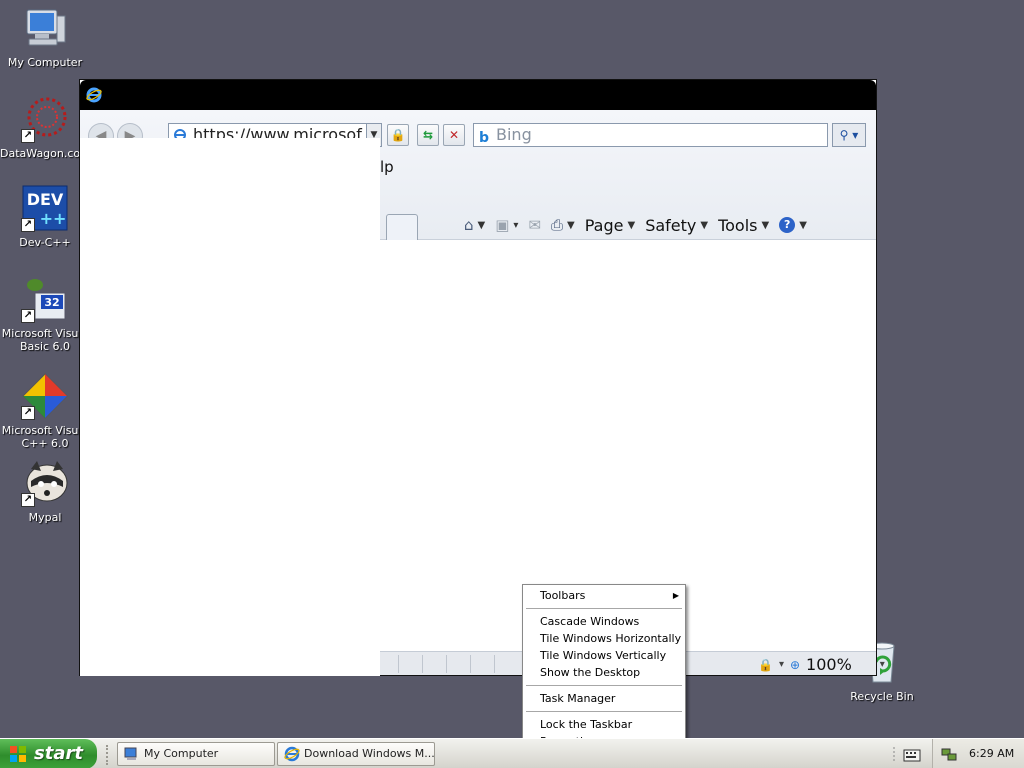 Image resolution: width=1024 pixels, height=768 pixels. I want to click on page-menu-label: Page, so click(604, 225).